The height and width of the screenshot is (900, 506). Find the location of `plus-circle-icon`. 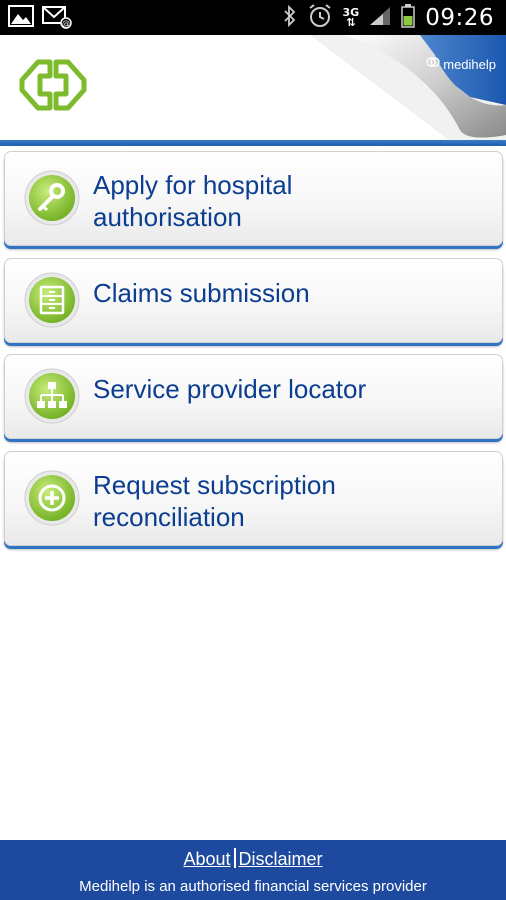

plus-circle-icon is located at coordinates (52, 498).